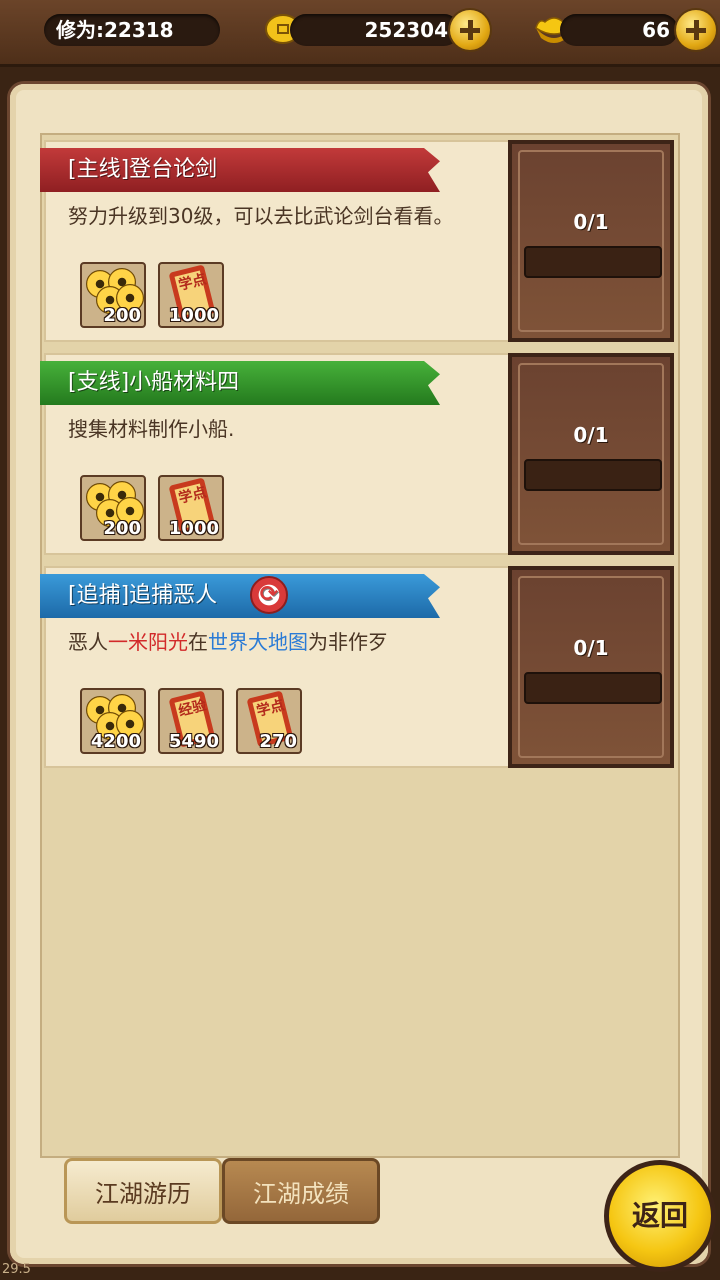 Image resolution: width=720 pixels, height=1280 pixels. What do you see at coordinates (240, 596) in the screenshot?
I see `quest-title: [追捕]追捕恶人 ⟳` at bounding box center [240, 596].